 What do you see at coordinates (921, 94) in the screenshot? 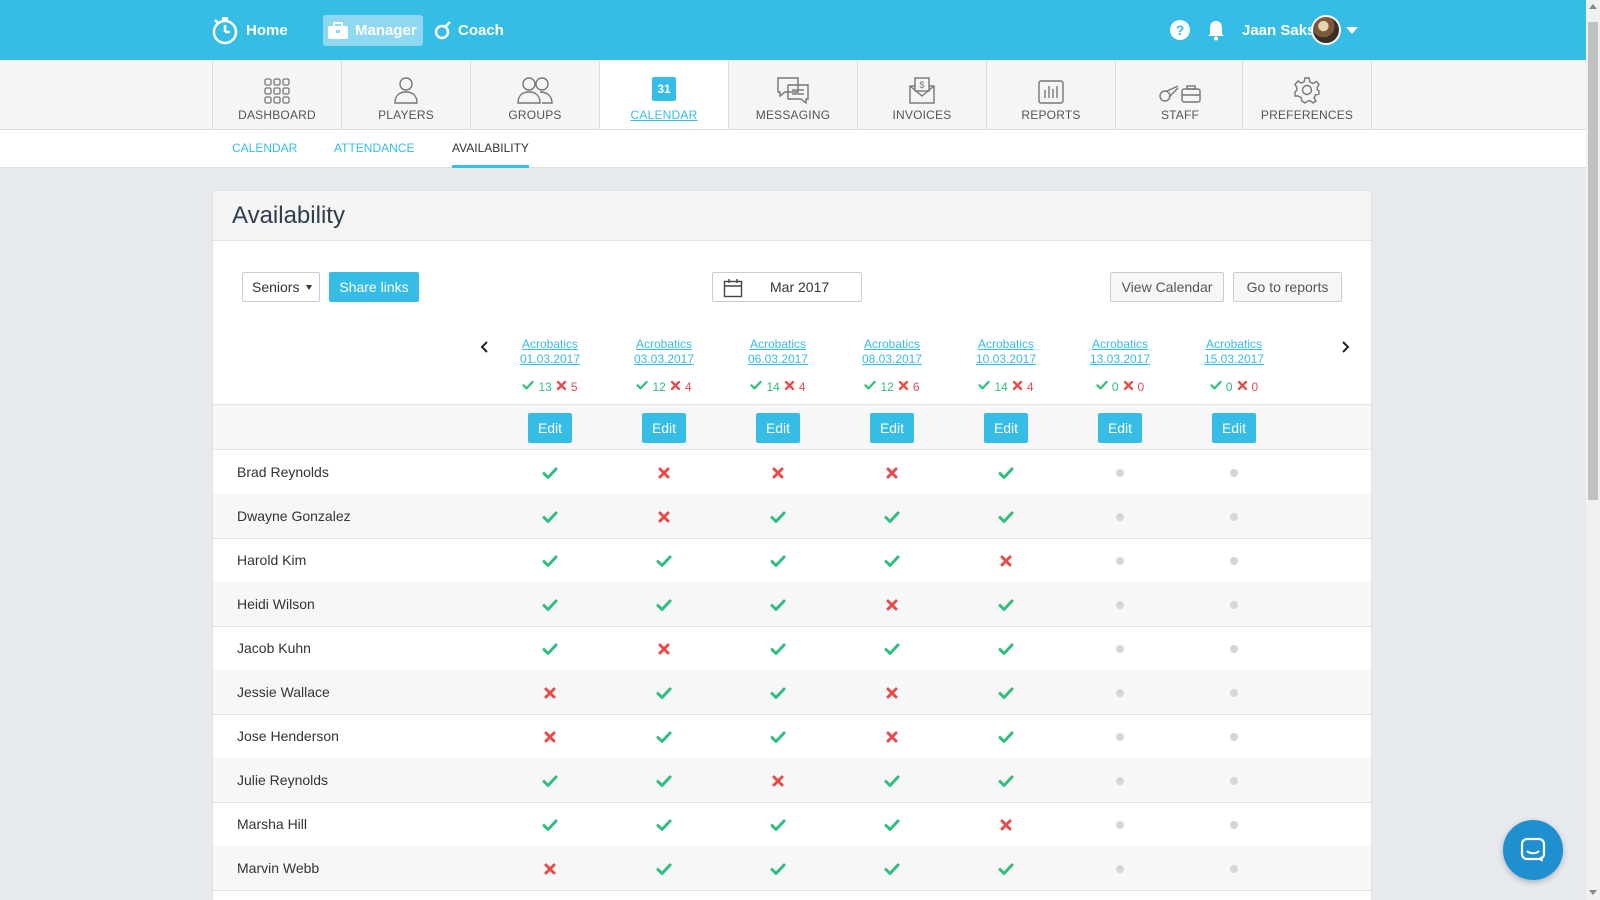
I see `nav-invoices: $ INVOICES` at bounding box center [921, 94].